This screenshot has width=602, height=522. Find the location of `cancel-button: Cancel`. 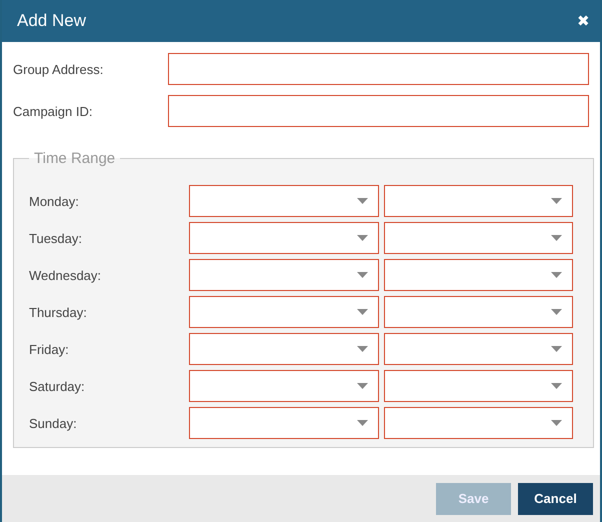

cancel-button: Cancel is located at coordinates (555, 498).